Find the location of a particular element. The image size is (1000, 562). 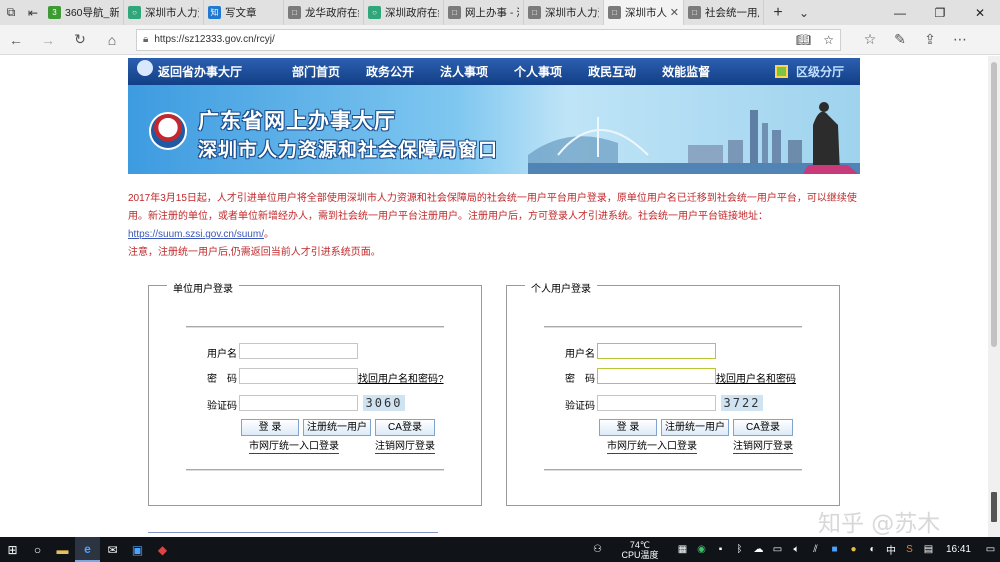

tray-cloud-icon: ☁ is located at coordinates (758, 549).